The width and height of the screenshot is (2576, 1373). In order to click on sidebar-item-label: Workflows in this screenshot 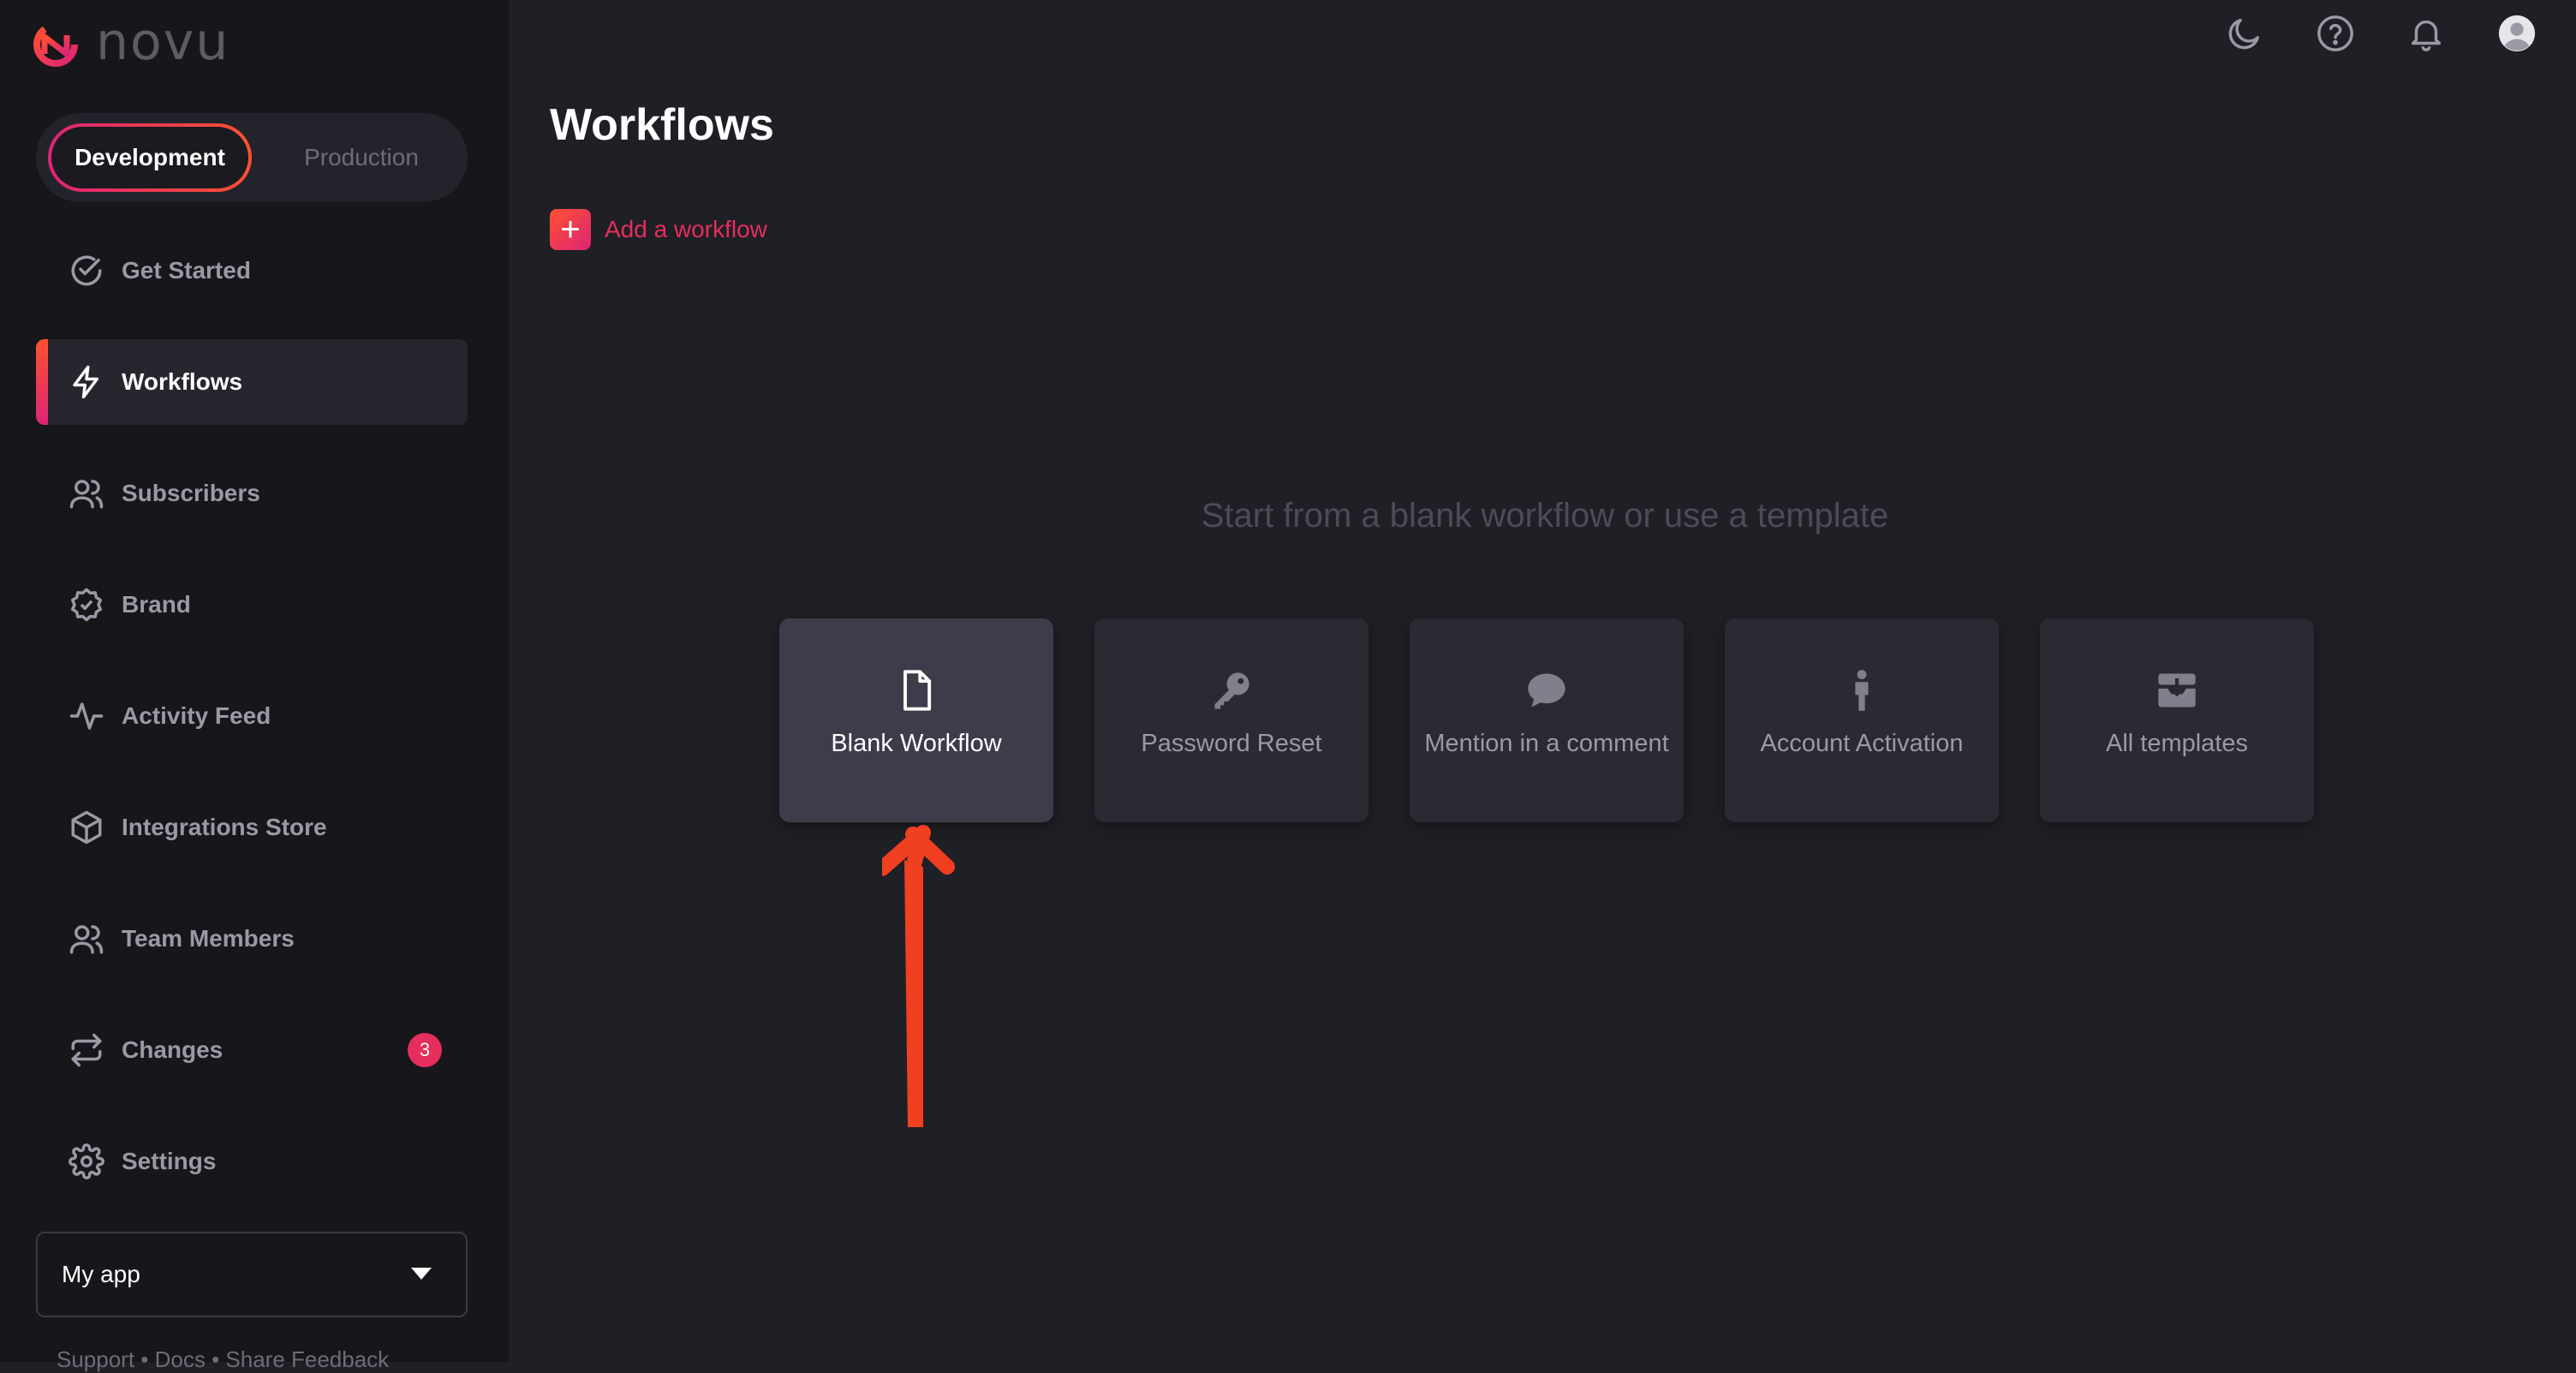, I will do `click(182, 381)`.